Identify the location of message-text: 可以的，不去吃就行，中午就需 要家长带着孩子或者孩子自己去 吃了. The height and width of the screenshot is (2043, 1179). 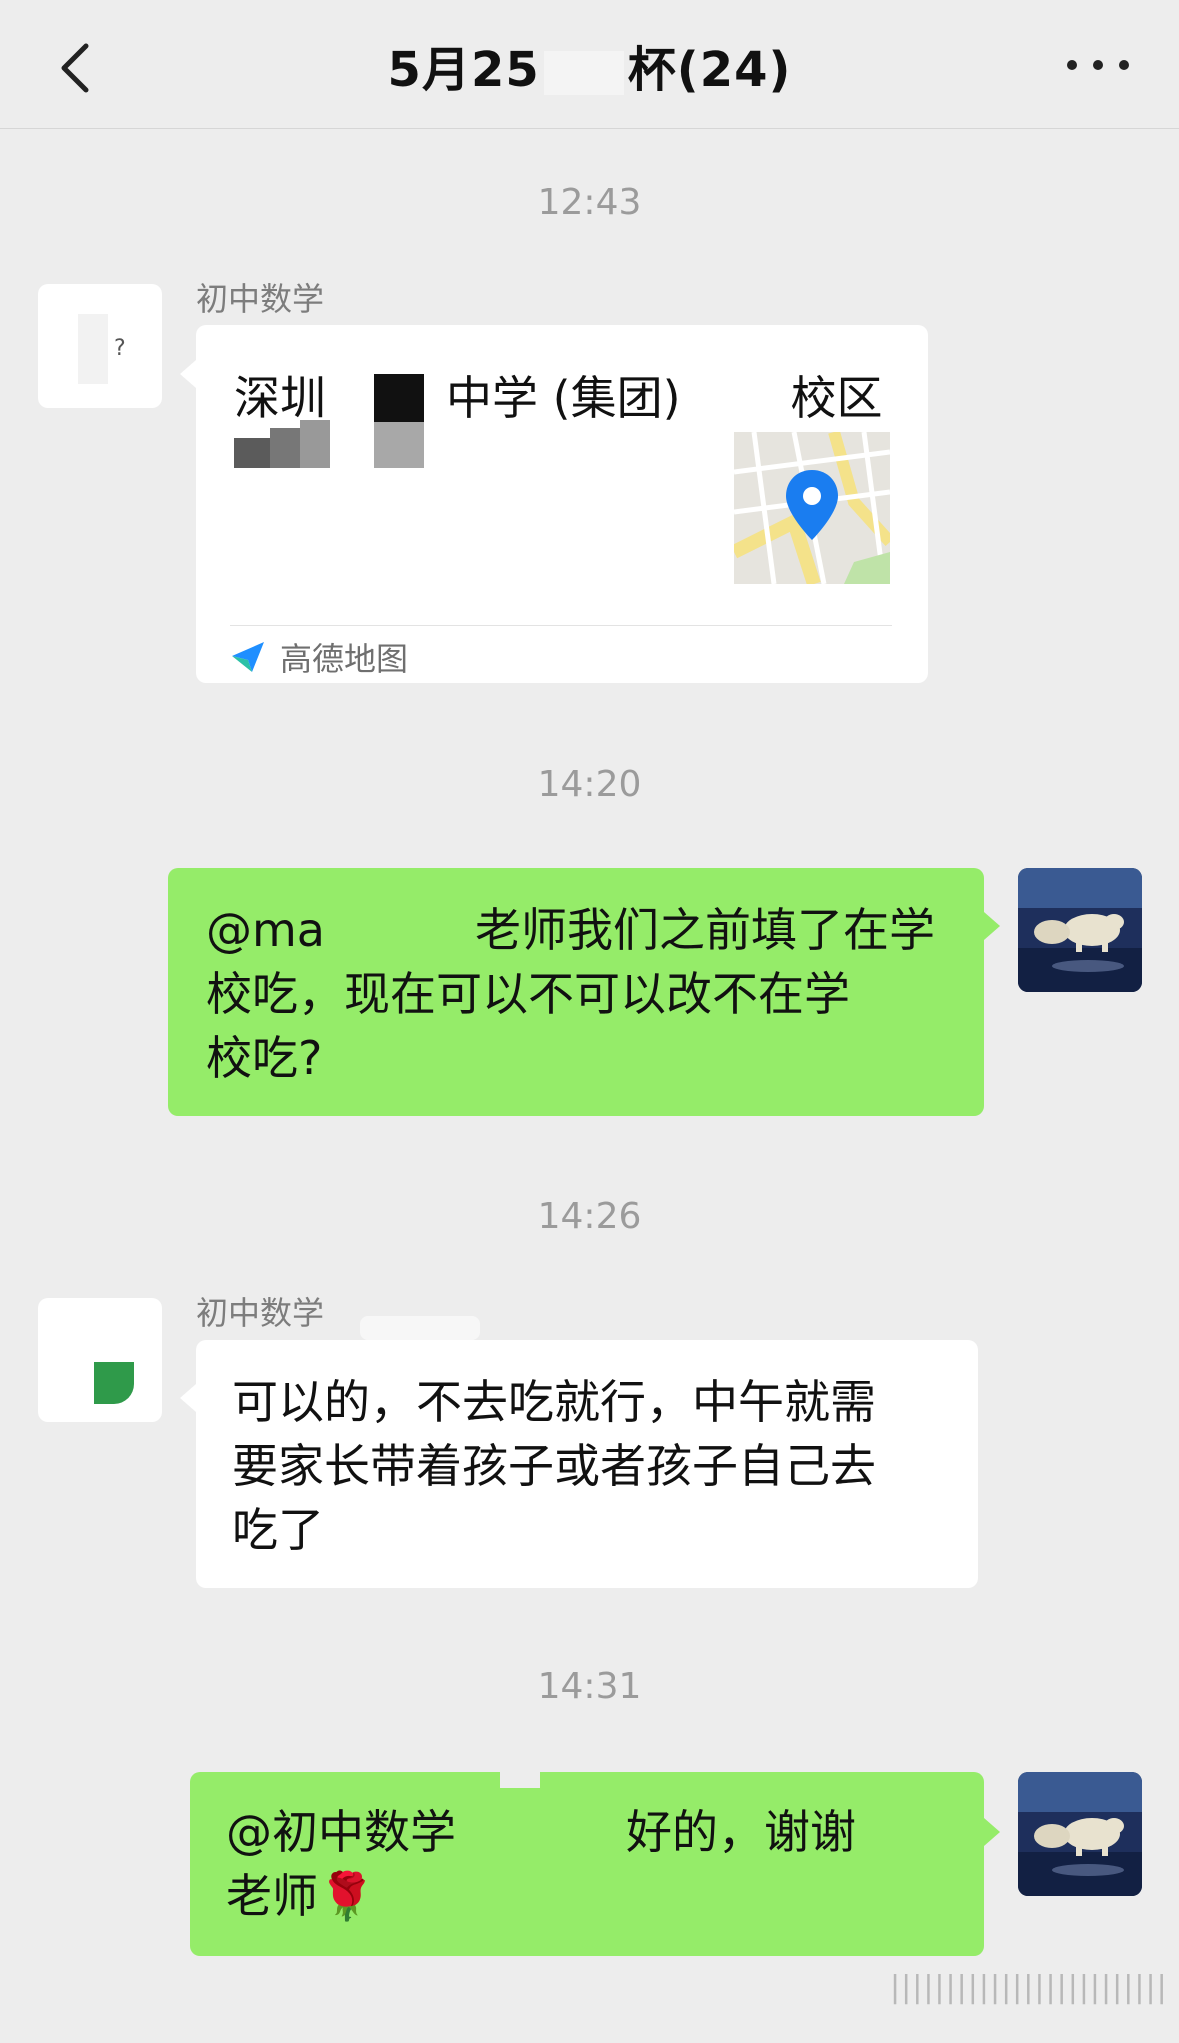
(554, 1466).